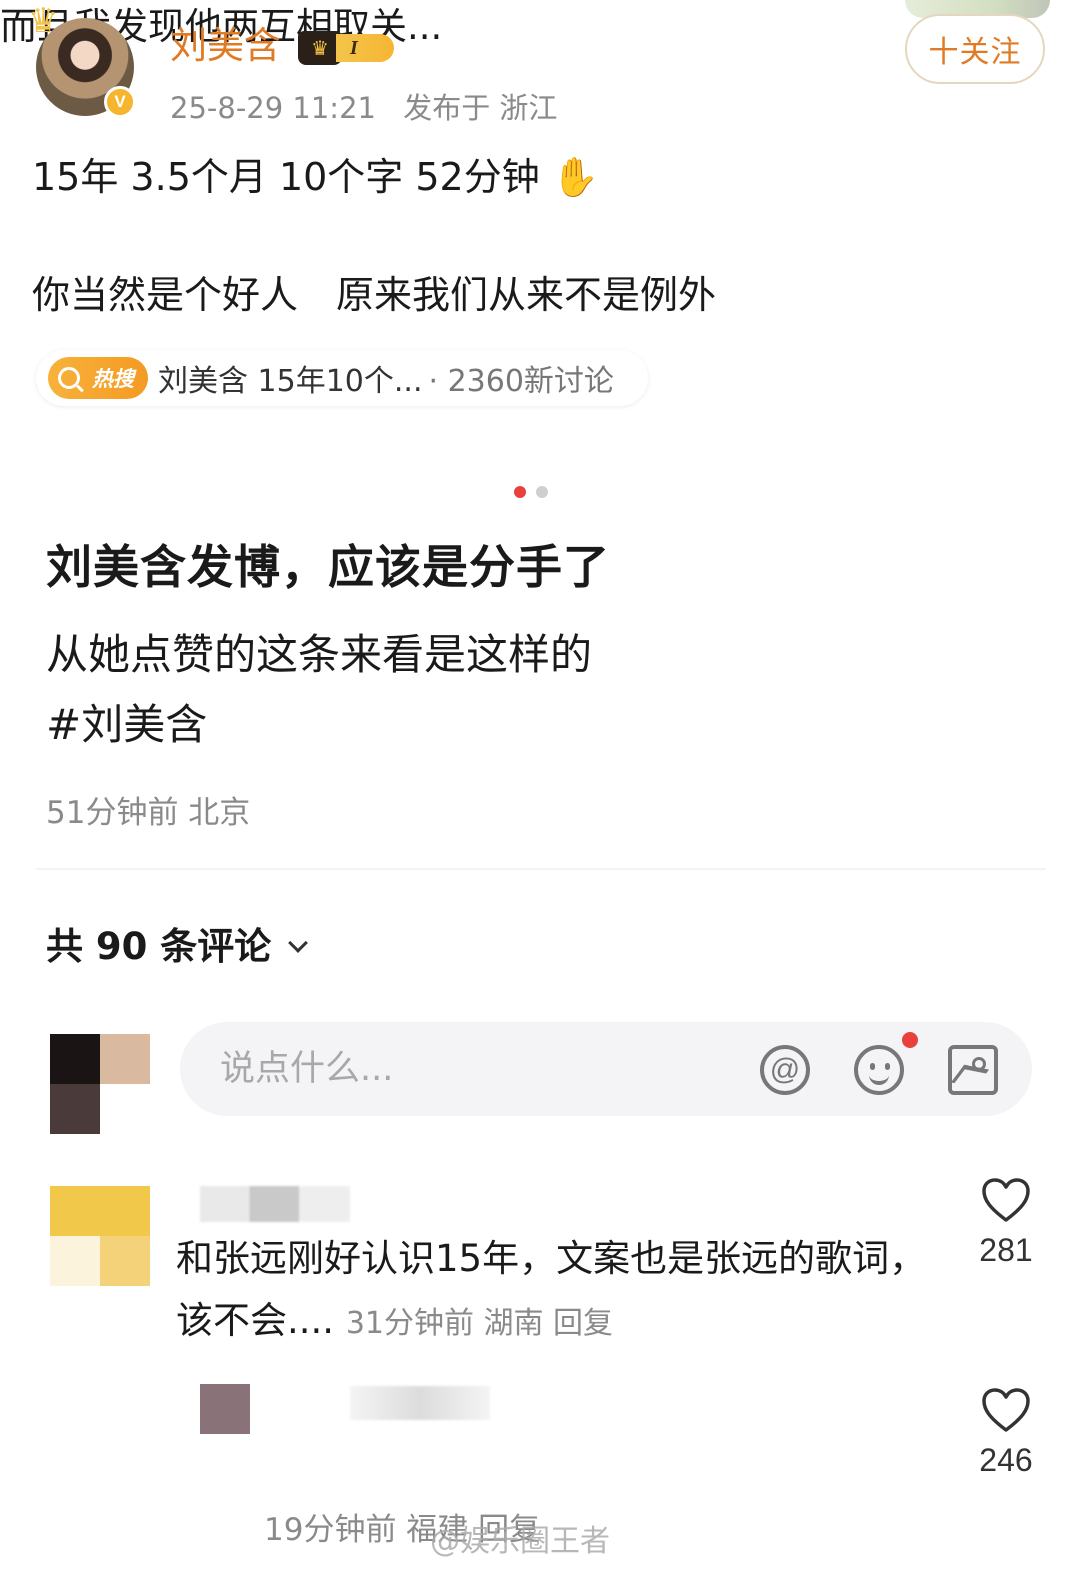  Describe the element at coordinates (286, 177) in the screenshot. I see `repost-line1-text: 15年 3.5个月 10个字 52分钟` at that location.